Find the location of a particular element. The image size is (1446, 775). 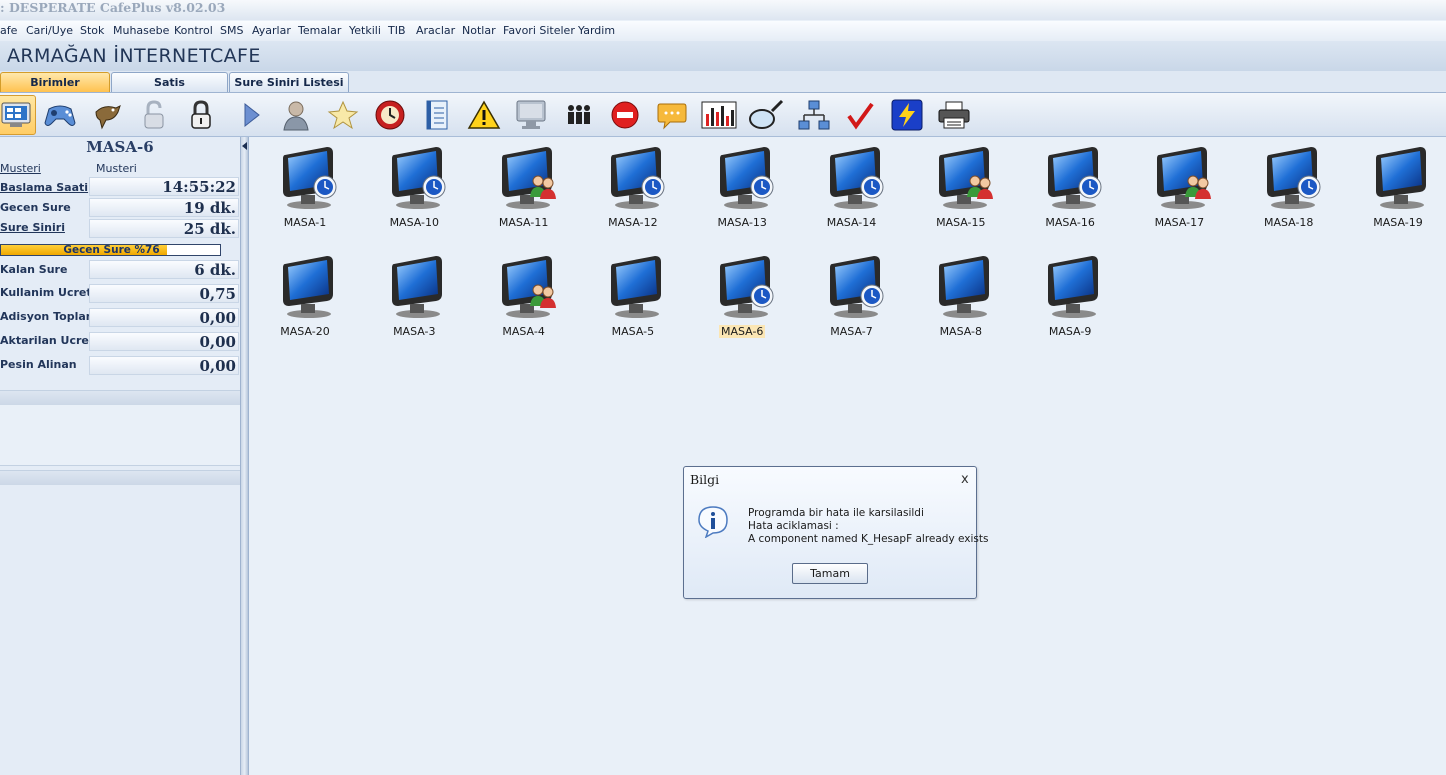

tab-satis: Satis is located at coordinates (169, 82).